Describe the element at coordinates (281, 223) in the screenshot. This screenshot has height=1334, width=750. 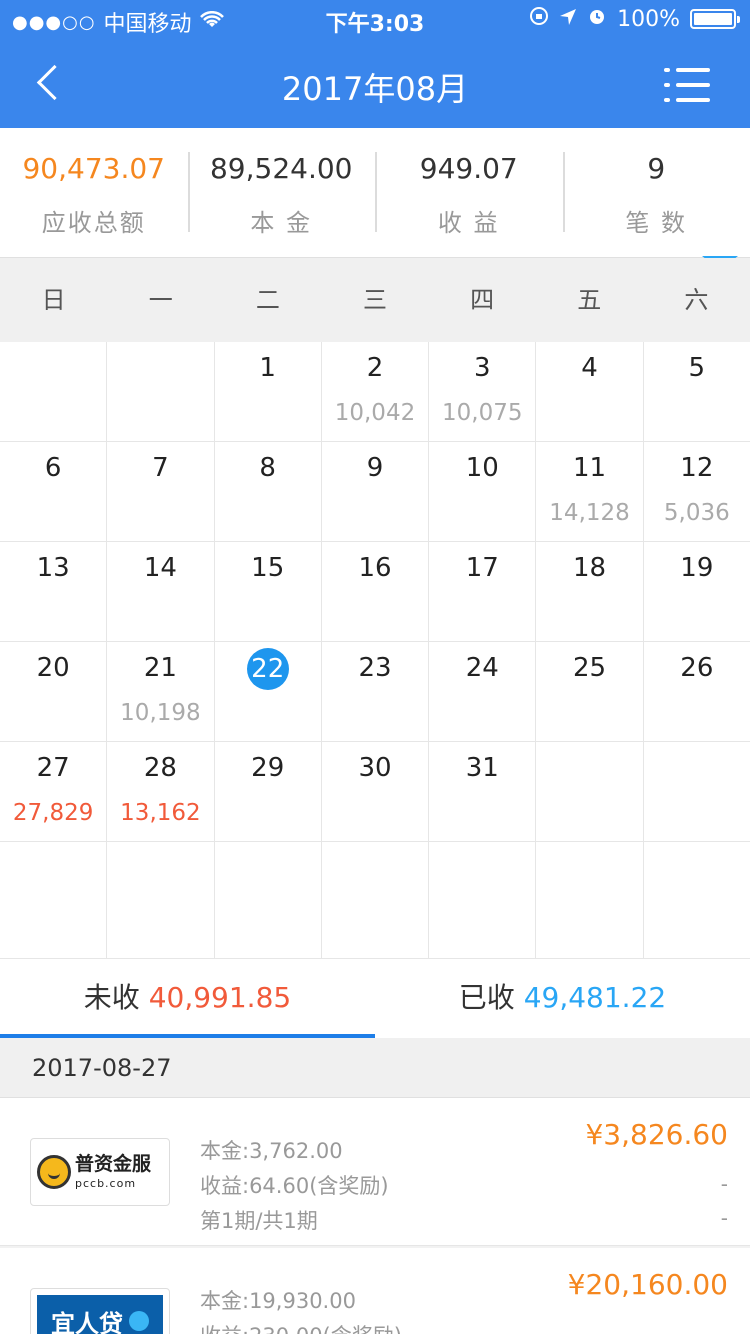
I see `summary-label: 本 金` at that location.